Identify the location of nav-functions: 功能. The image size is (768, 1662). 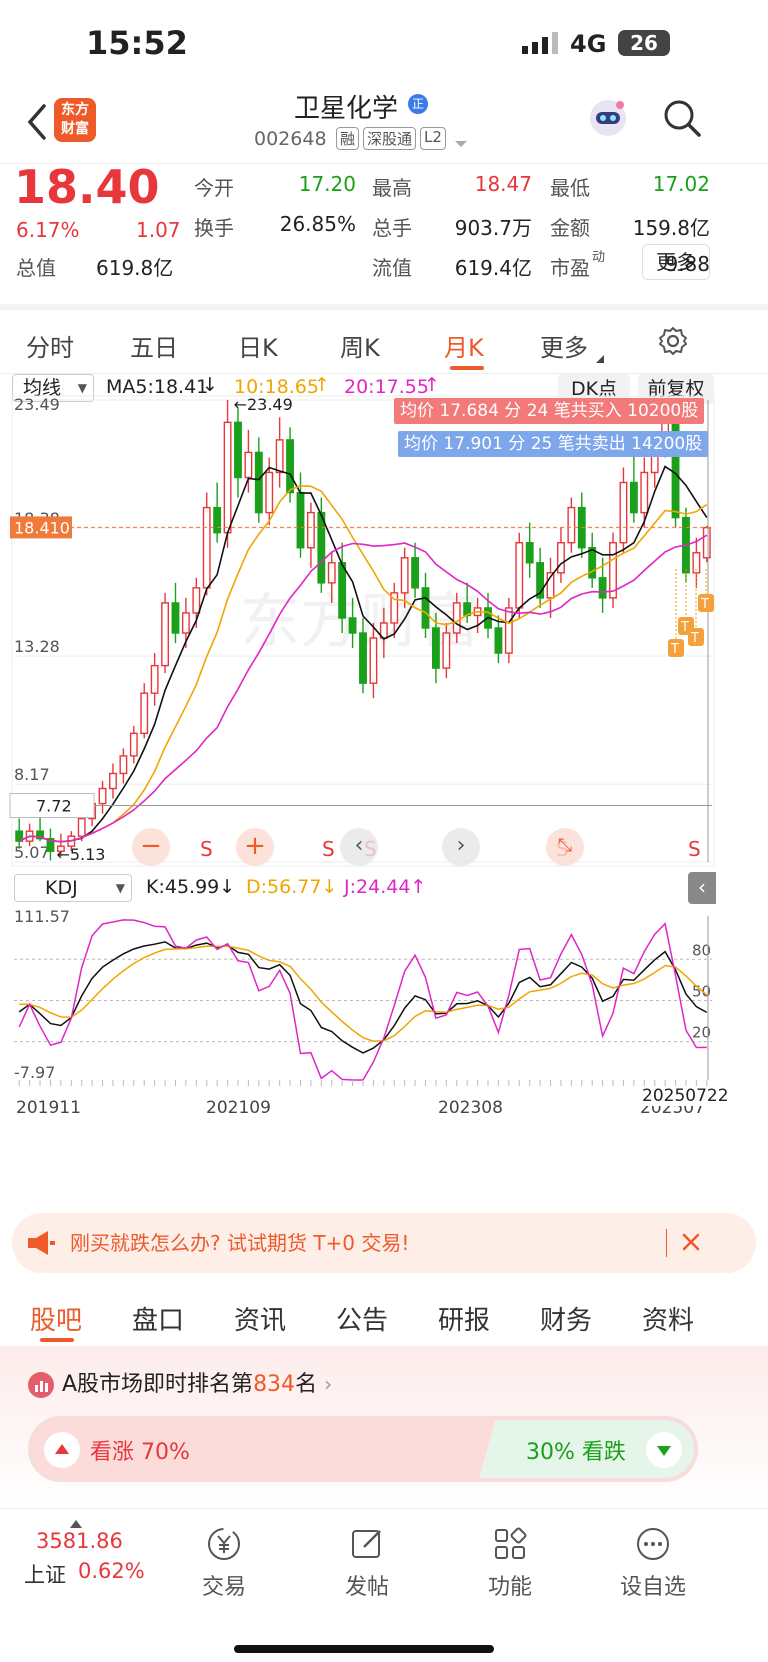
(510, 1563).